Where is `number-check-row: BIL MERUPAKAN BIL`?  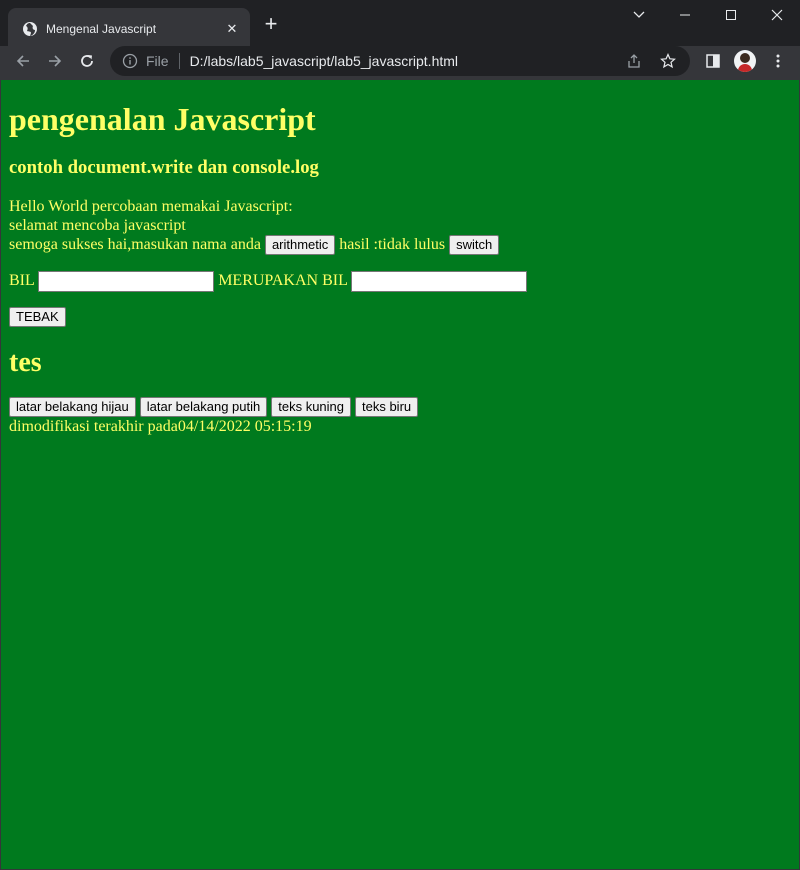
number-check-row: BIL MERUPAKAN BIL is located at coordinates (400, 281).